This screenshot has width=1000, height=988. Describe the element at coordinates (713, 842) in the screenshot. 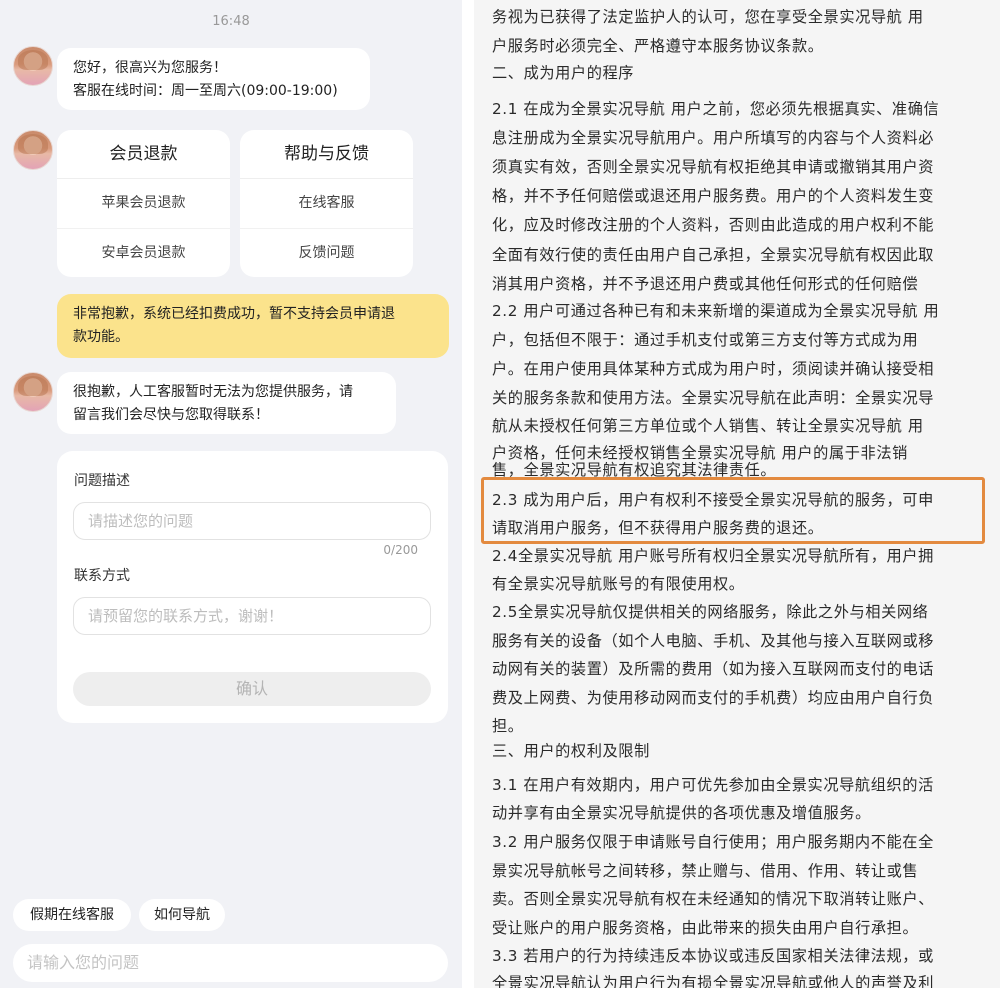

I see `agreement-line: 3.2 用户服务仅限于申请账号自行使用；用户服务期内不能在全` at that location.